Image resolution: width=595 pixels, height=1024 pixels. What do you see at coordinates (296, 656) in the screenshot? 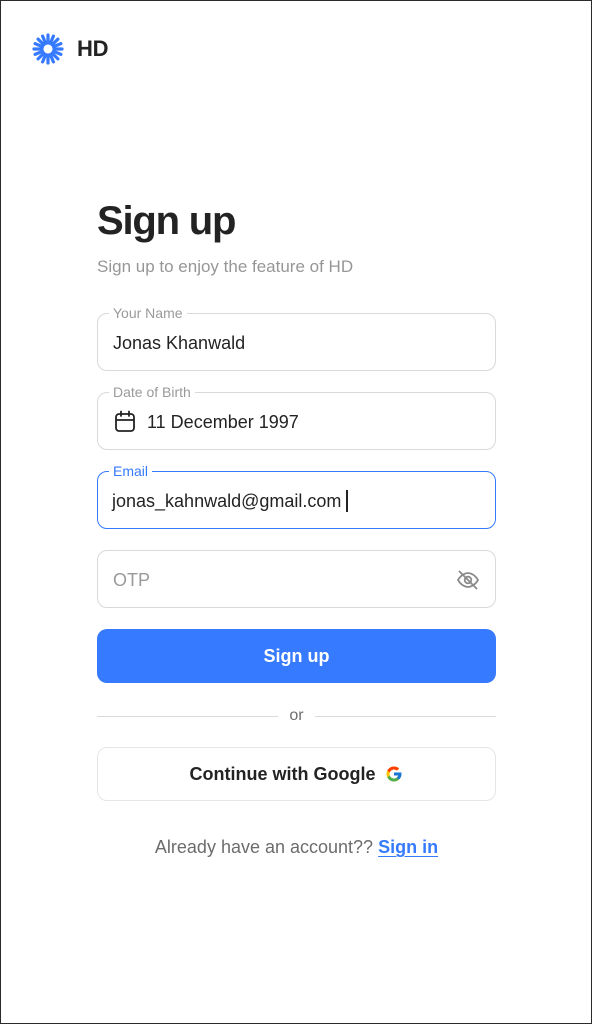
I see `signup-button: Sign up` at bounding box center [296, 656].